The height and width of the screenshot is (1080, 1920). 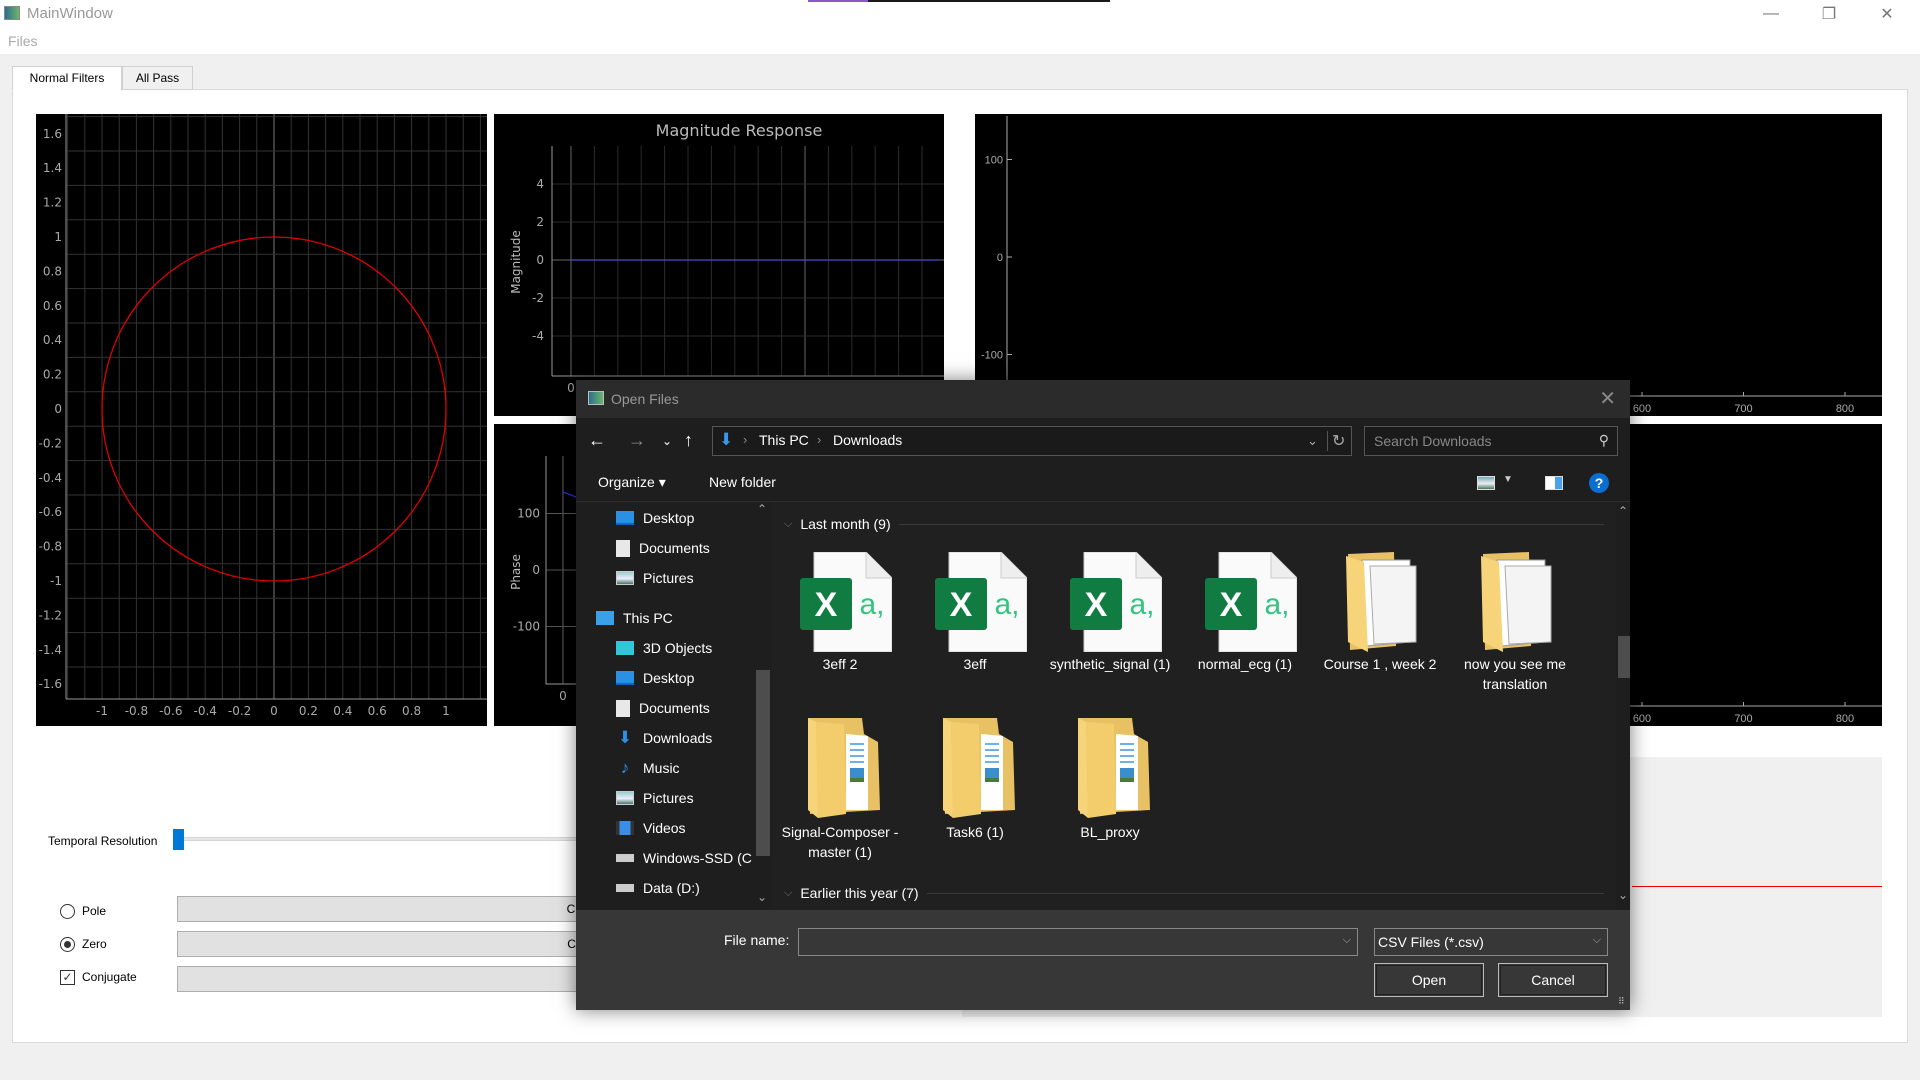 What do you see at coordinates (1829, 14) in the screenshot?
I see `restore-button: ❐` at bounding box center [1829, 14].